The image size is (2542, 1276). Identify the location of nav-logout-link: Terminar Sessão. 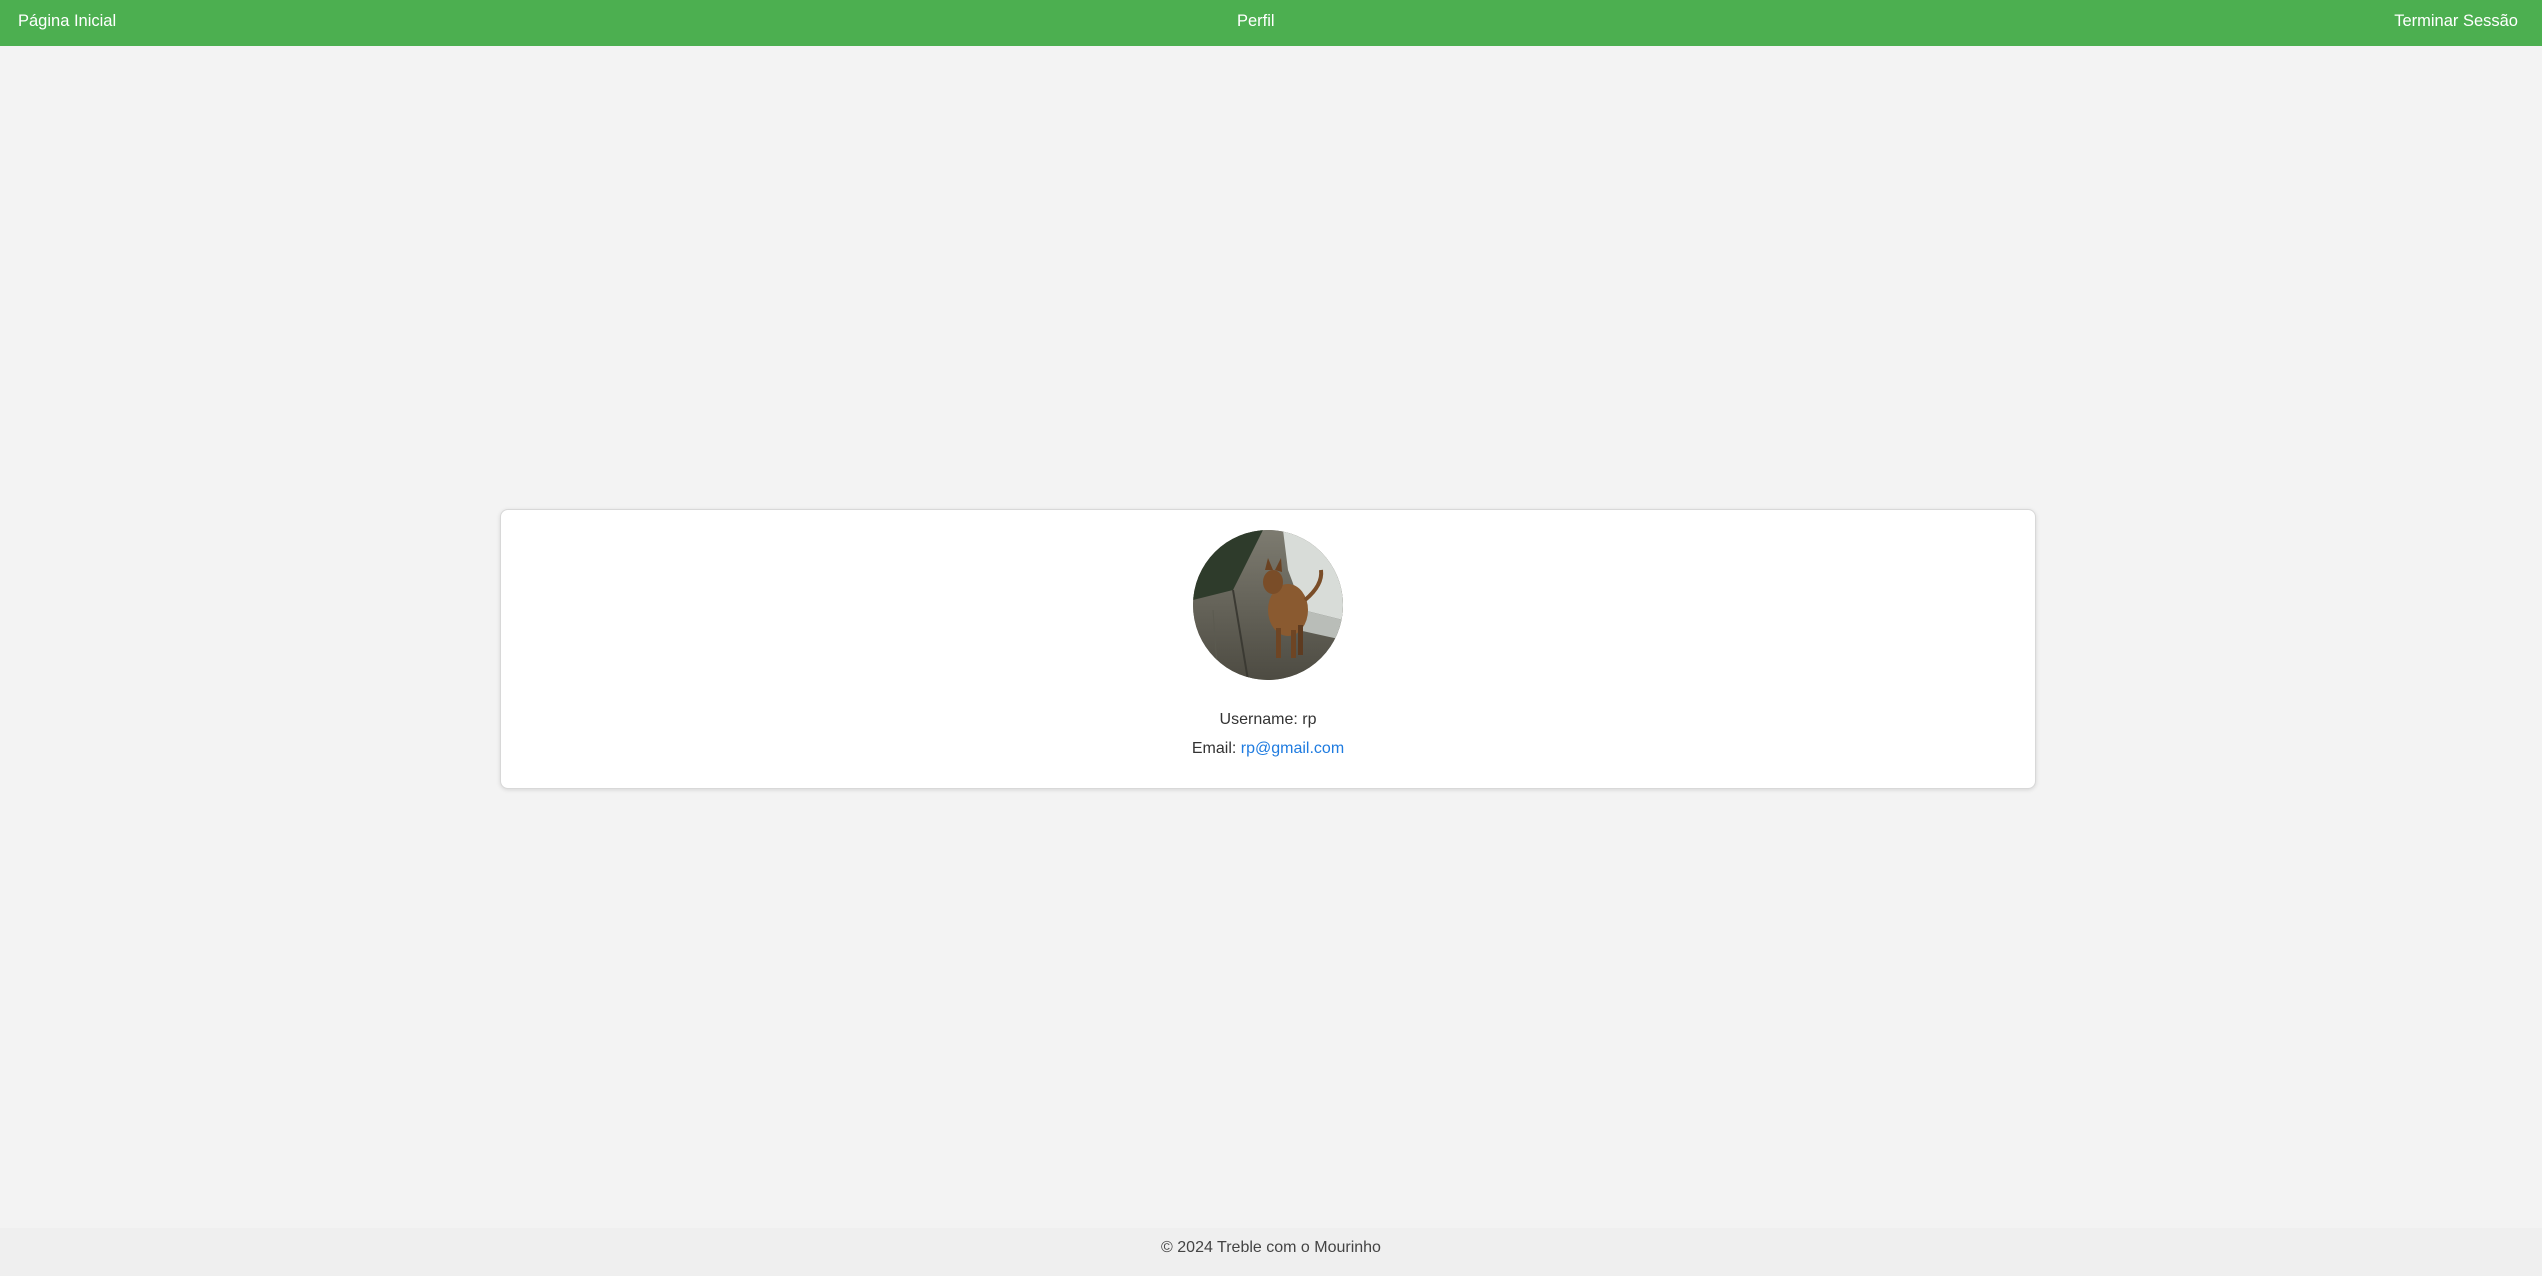
(2456, 22).